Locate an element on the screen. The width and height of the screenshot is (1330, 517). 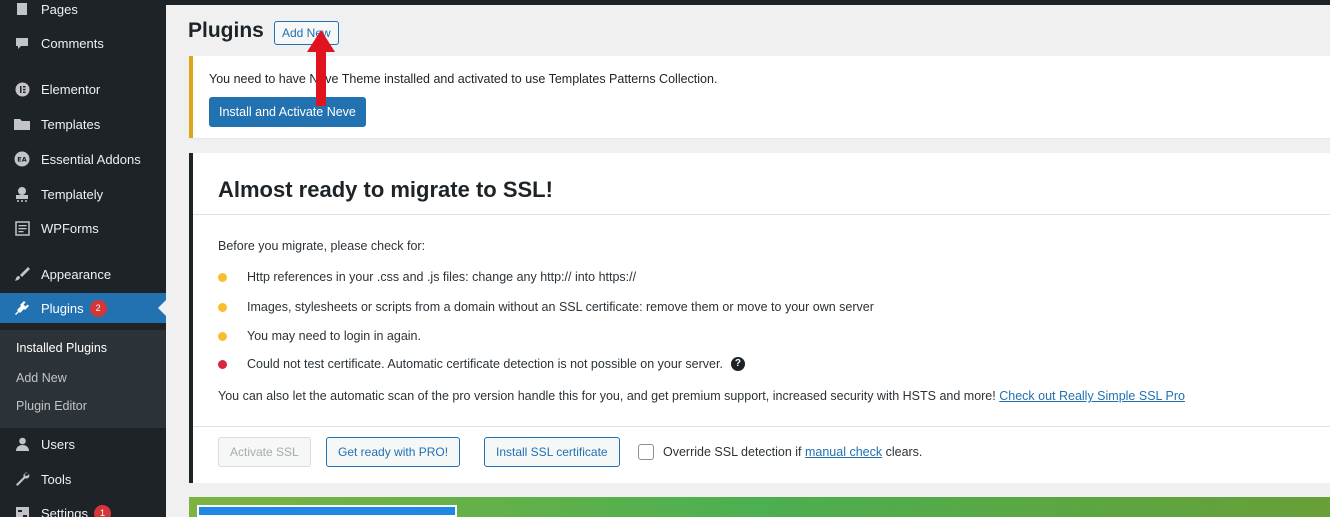
sidebar-item-templates: Templates is located at coordinates (83, 124).